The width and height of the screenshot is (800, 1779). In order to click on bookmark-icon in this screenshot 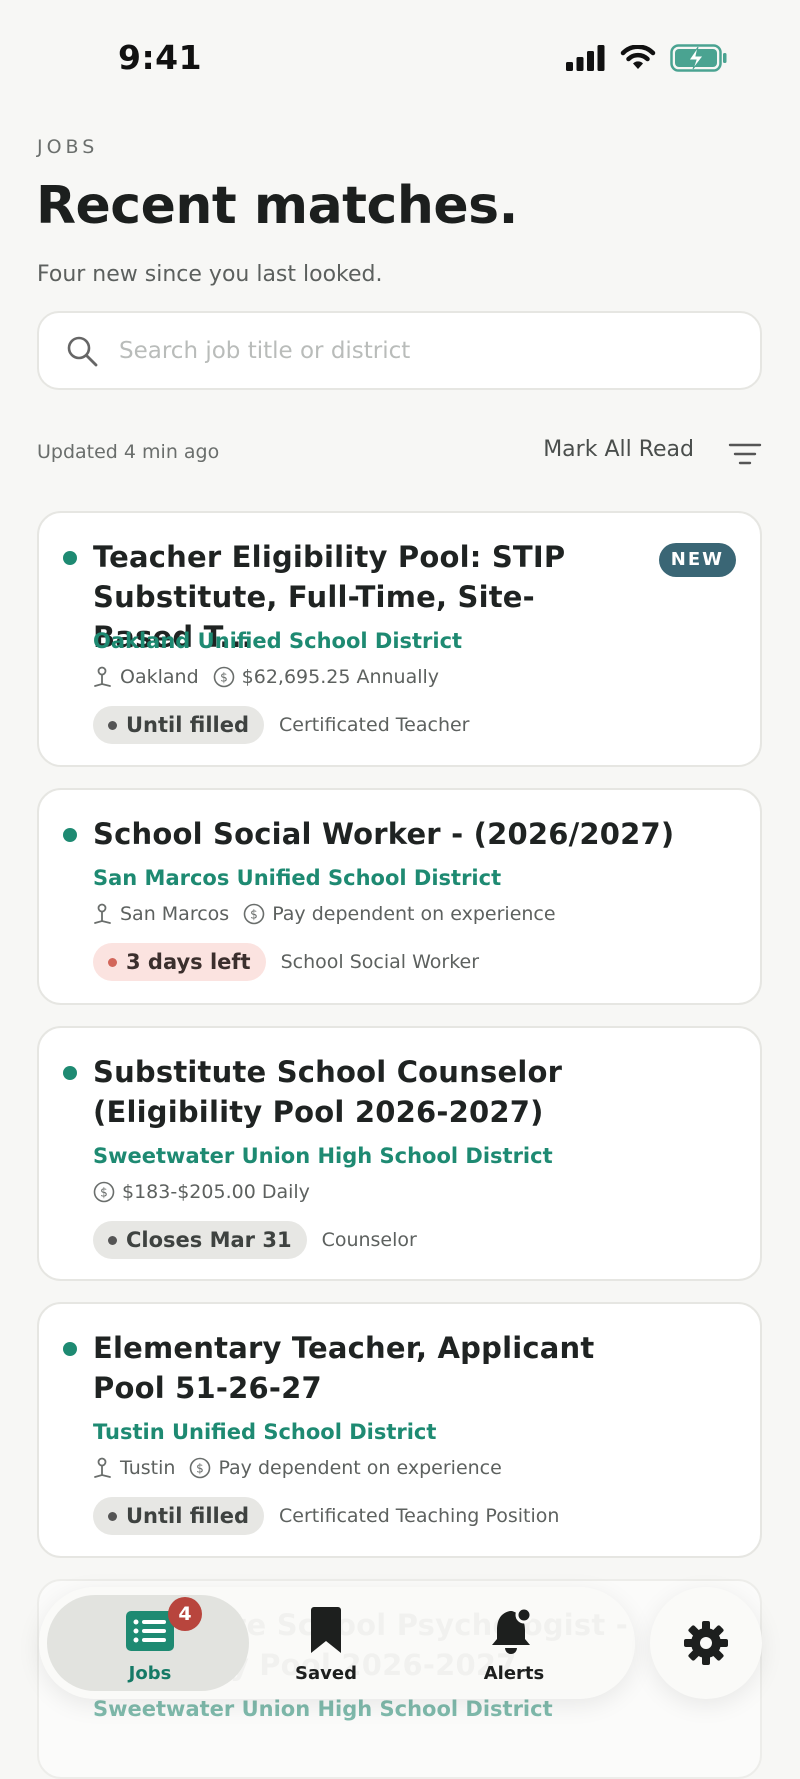, I will do `click(326, 1630)`.